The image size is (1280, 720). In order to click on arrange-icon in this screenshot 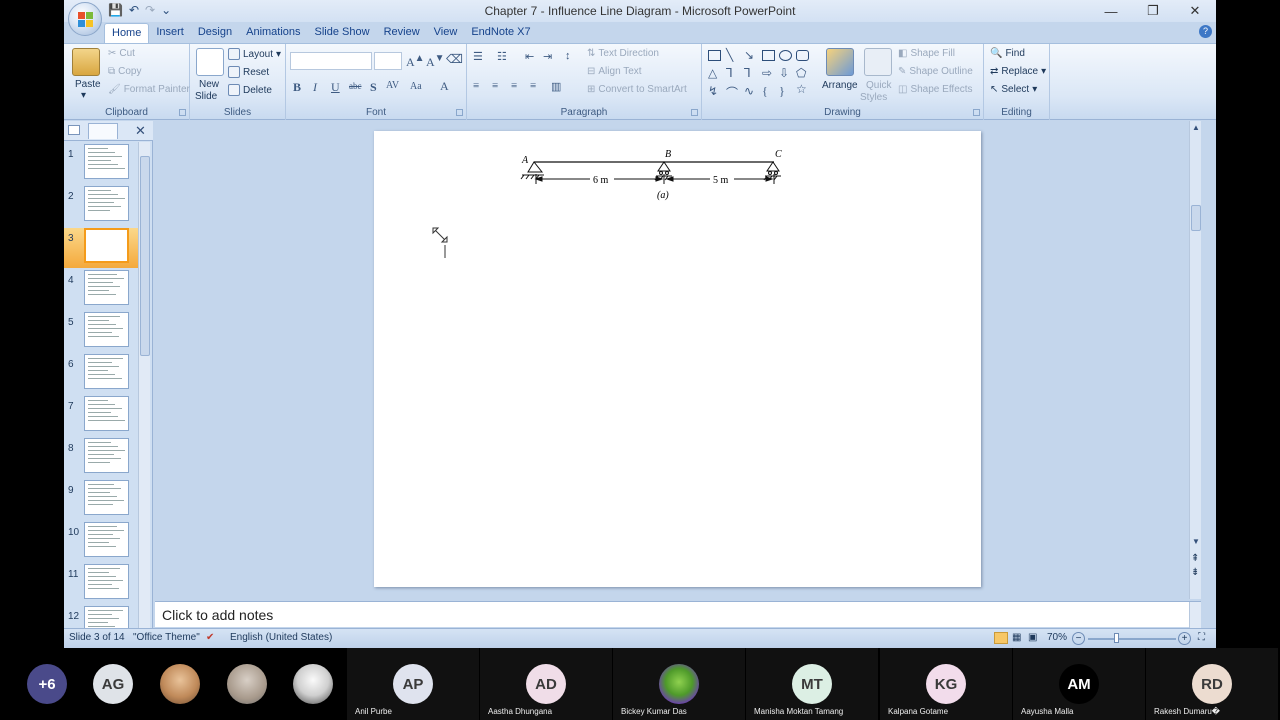, I will do `click(840, 62)`.